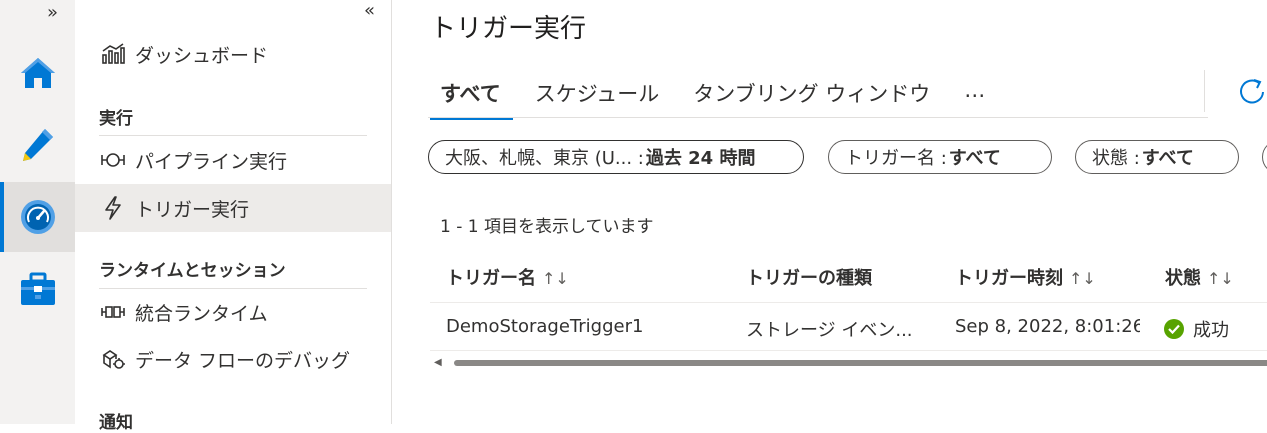 Image resolution: width=1267 pixels, height=433 pixels. What do you see at coordinates (211, 161) in the screenshot?
I see `menu-item-label: パイプライン実行` at bounding box center [211, 161].